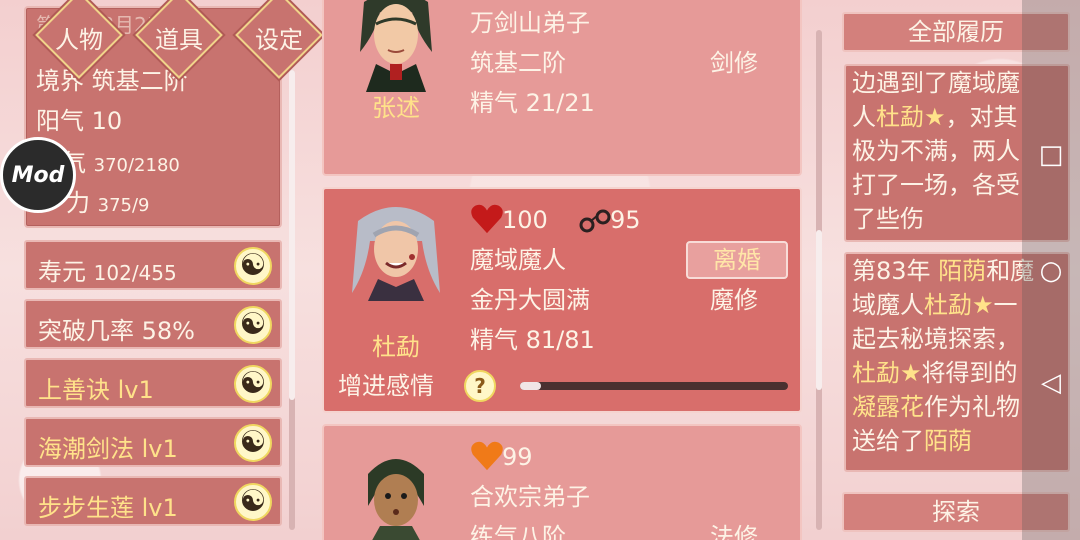 Image resolution: width=1080 pixels, height=540 pixels. Describe the element at coordinates (530, 23) in the screenshot. I see `companion-faction: 万剑山弟子` at that location.